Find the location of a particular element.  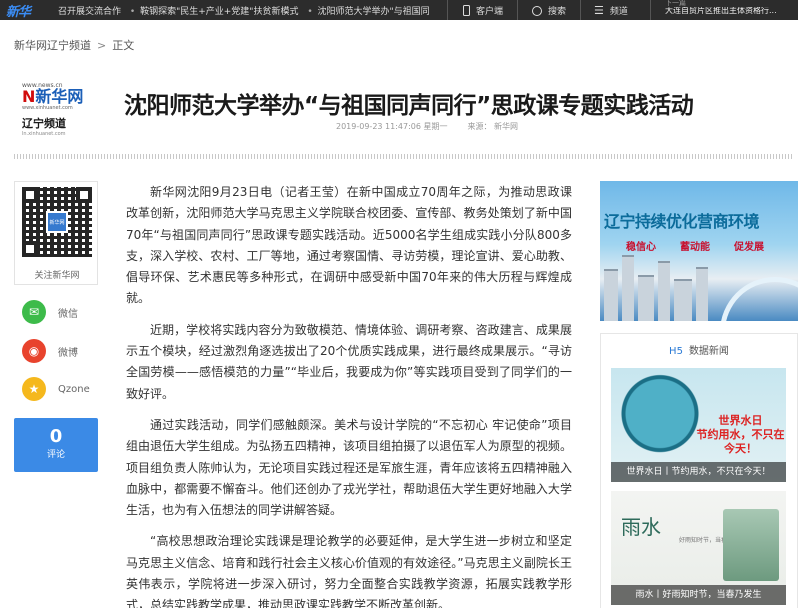

promo-banner: 辽宁持续优化营商环境 稳信心 蓄动能 促发展 is located at coordinates (699, 251).